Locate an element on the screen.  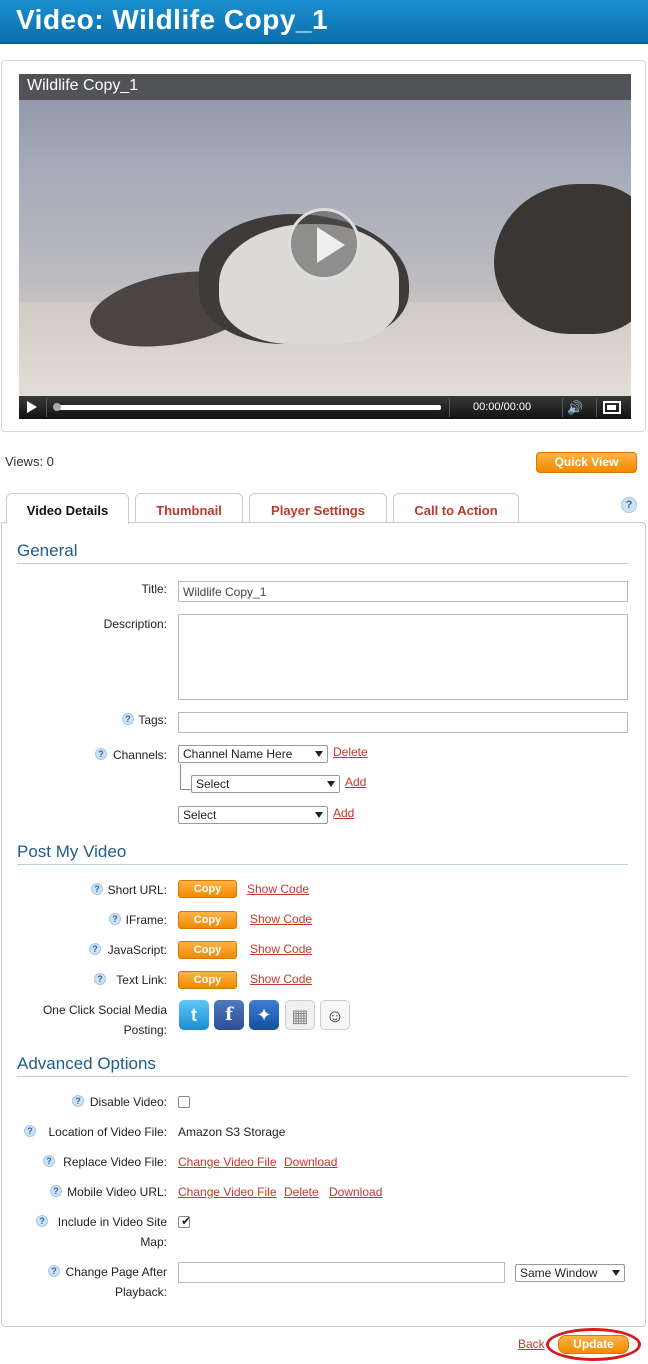
short-url-copy-button: Copy is located at coordinates (207, 889).